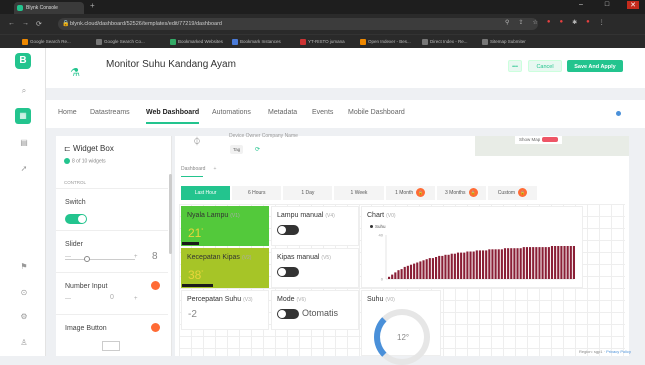 Image resolution: width=645 pixels, height=365 pixels. I want to click on dashboard-tab: Dashboard +, so click(198, 169).